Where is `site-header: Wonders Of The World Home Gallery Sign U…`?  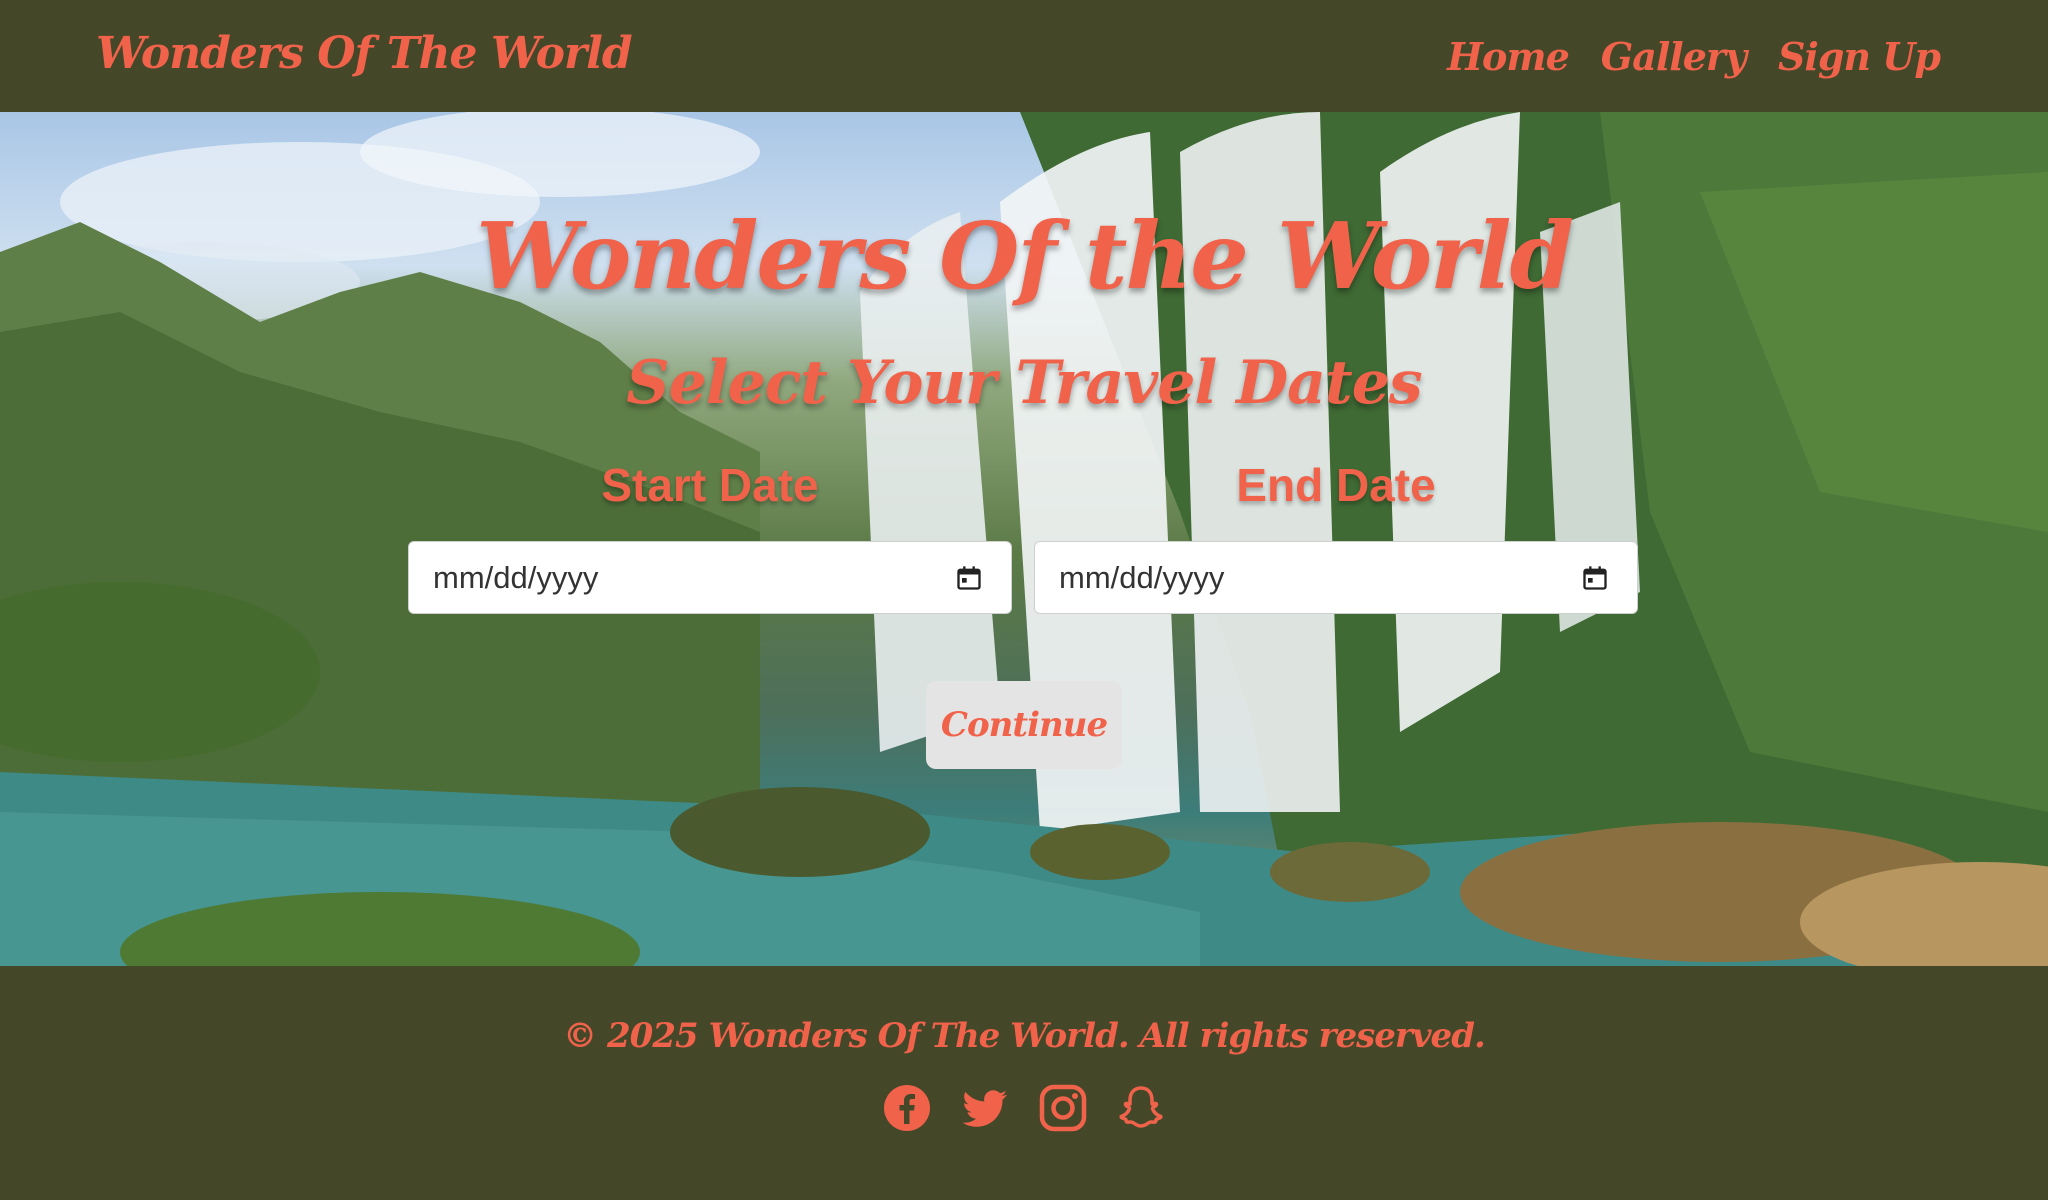 site-header: Wonders Of The World Home Gallery Sign U… is located at coordinates (1024, 56).